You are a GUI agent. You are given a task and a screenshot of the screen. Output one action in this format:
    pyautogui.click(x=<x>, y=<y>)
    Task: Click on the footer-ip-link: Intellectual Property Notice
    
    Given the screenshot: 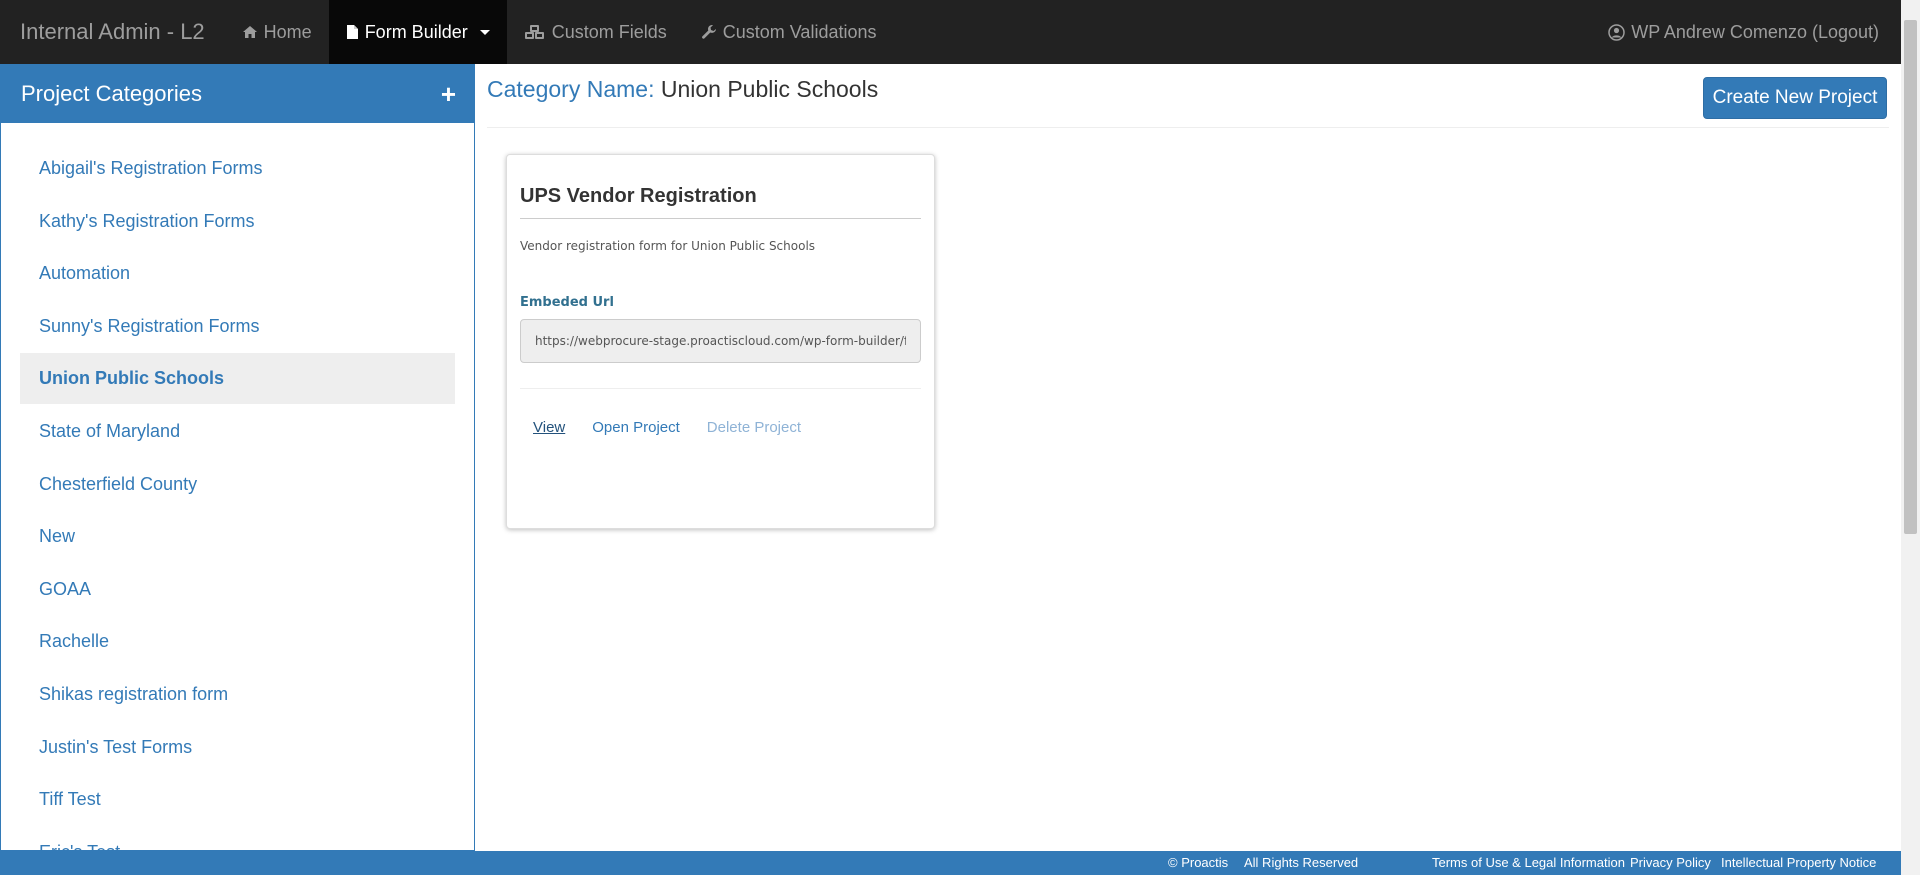 What is the action you would take?
    pyautogui.click(x=1798, y=862)
    